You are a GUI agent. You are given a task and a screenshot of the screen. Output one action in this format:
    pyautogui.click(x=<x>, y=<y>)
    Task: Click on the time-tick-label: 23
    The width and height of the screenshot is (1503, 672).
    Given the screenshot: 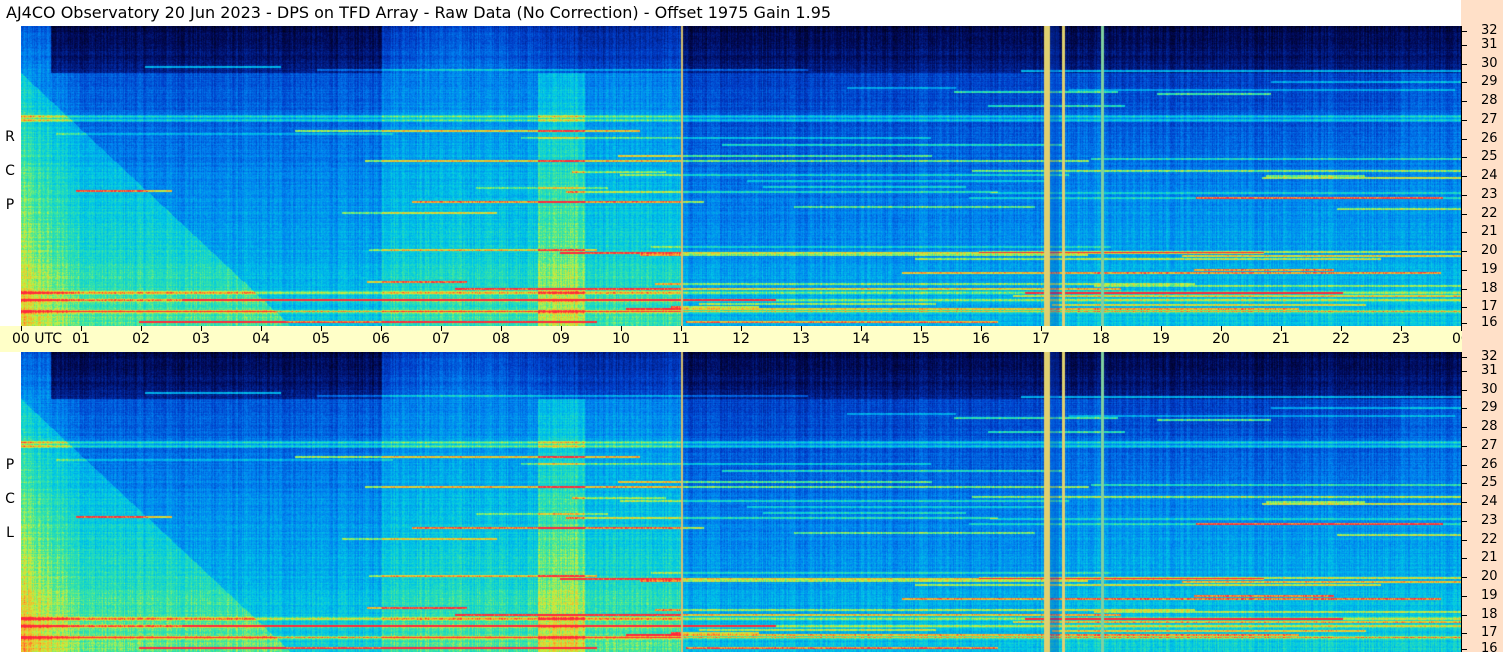 What is the action you would take?
    pyautogui.click(x=1401, y=339)
    